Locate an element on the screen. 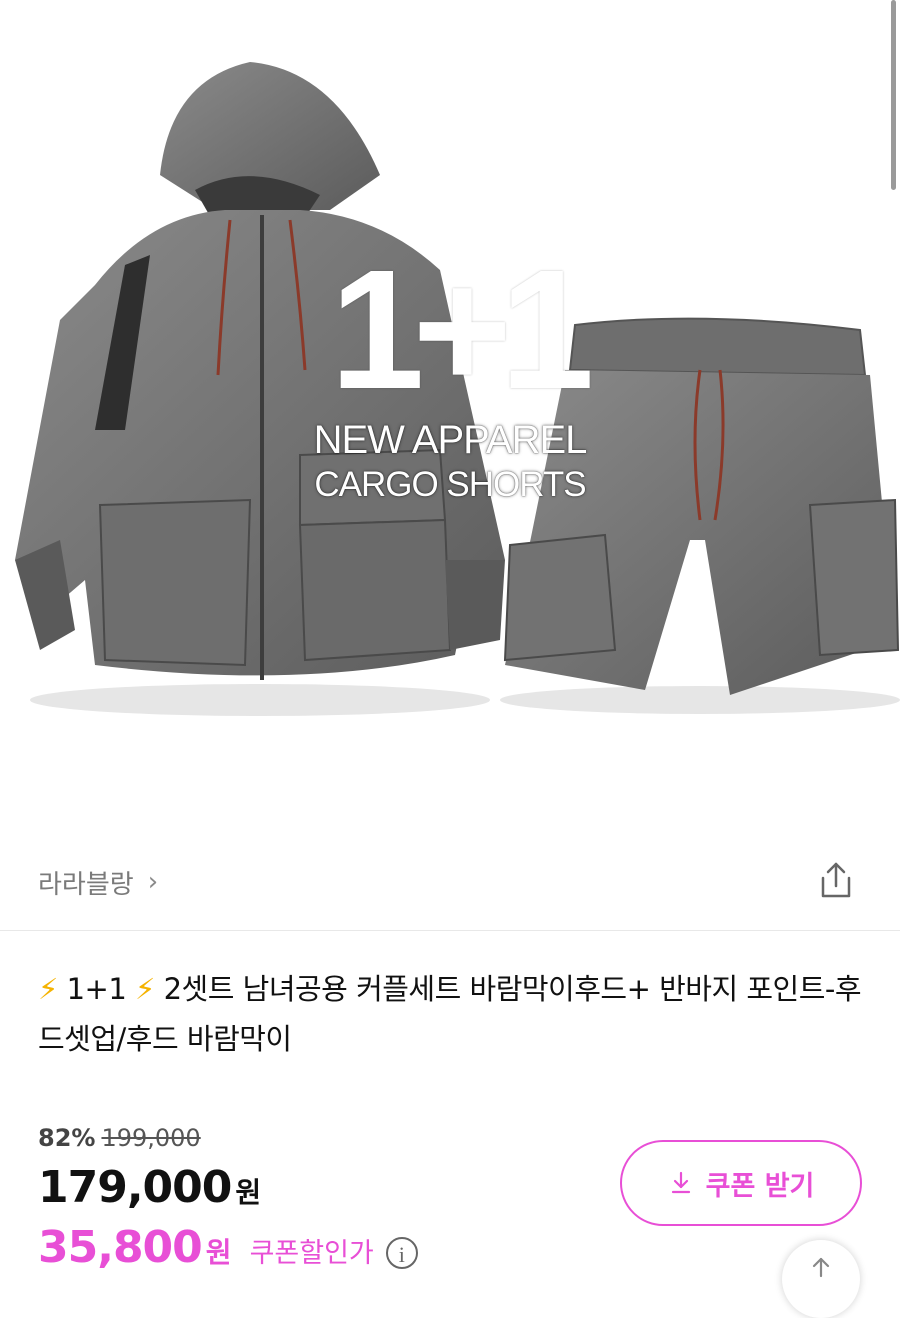 The height and width of the screenshot is (1318, 900). sale-price: 179,000 is located at coordinates (135, 1187).